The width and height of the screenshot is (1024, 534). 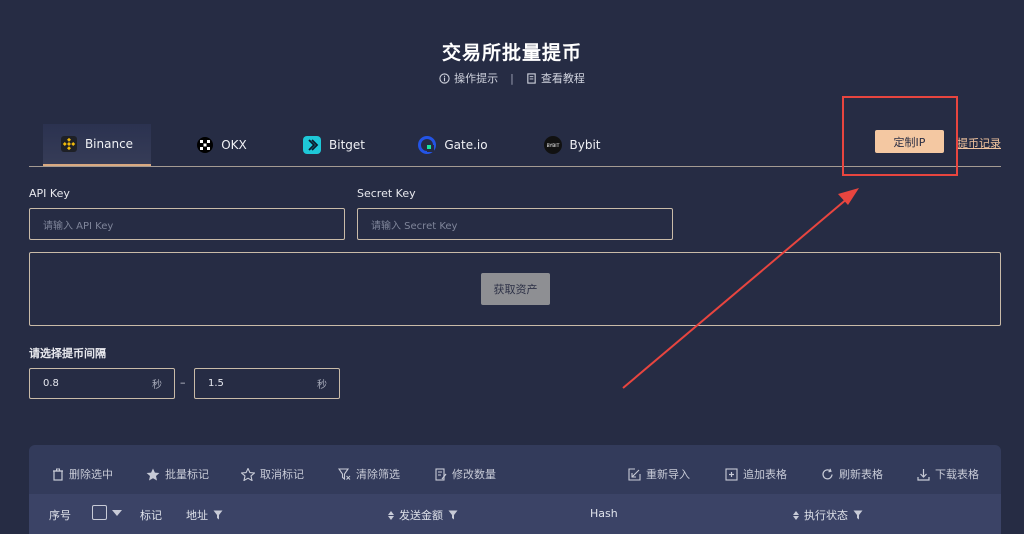 What do you see at coordinates (668, 474) in the screenshot?
I see `toolbar-label: 重新导入` at bounding box center [668, 474].